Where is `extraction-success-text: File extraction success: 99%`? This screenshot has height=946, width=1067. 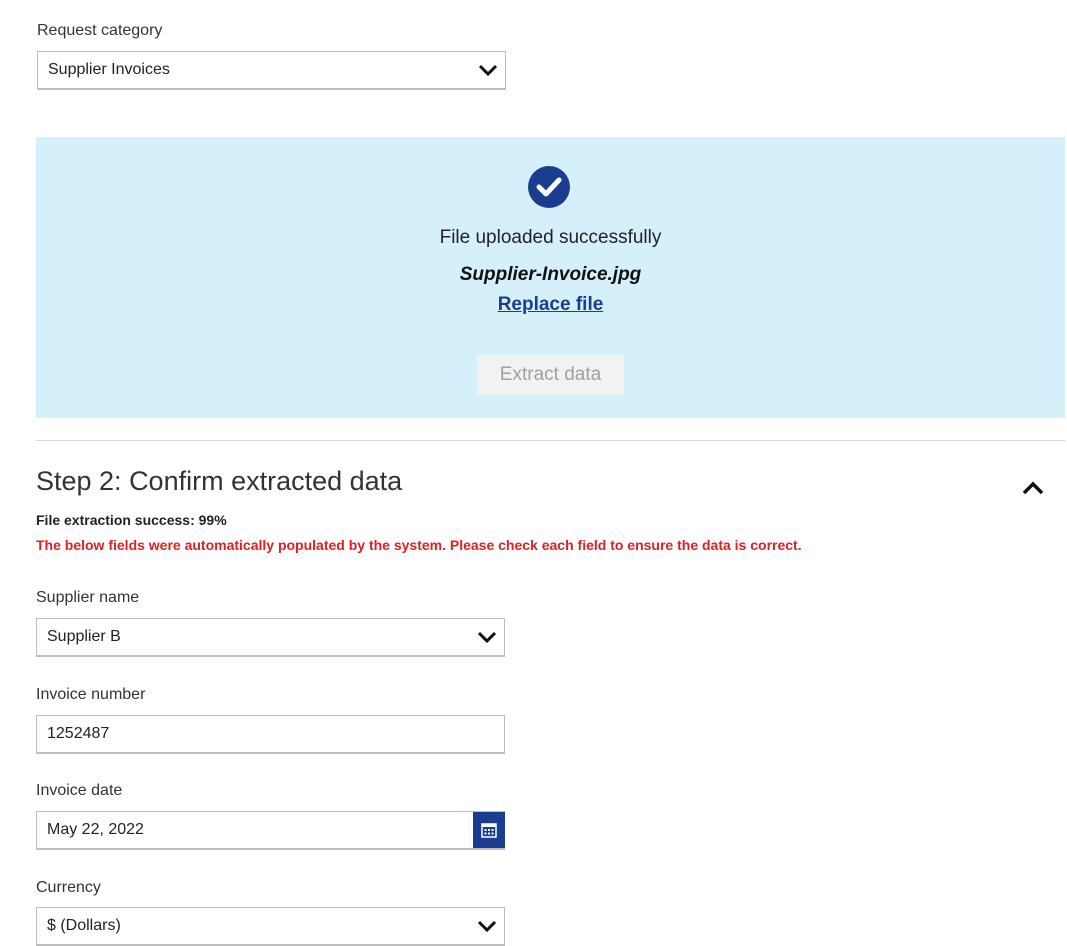
extraction-success-text: File extraction success: 99% is located at coordinates (131, 520).